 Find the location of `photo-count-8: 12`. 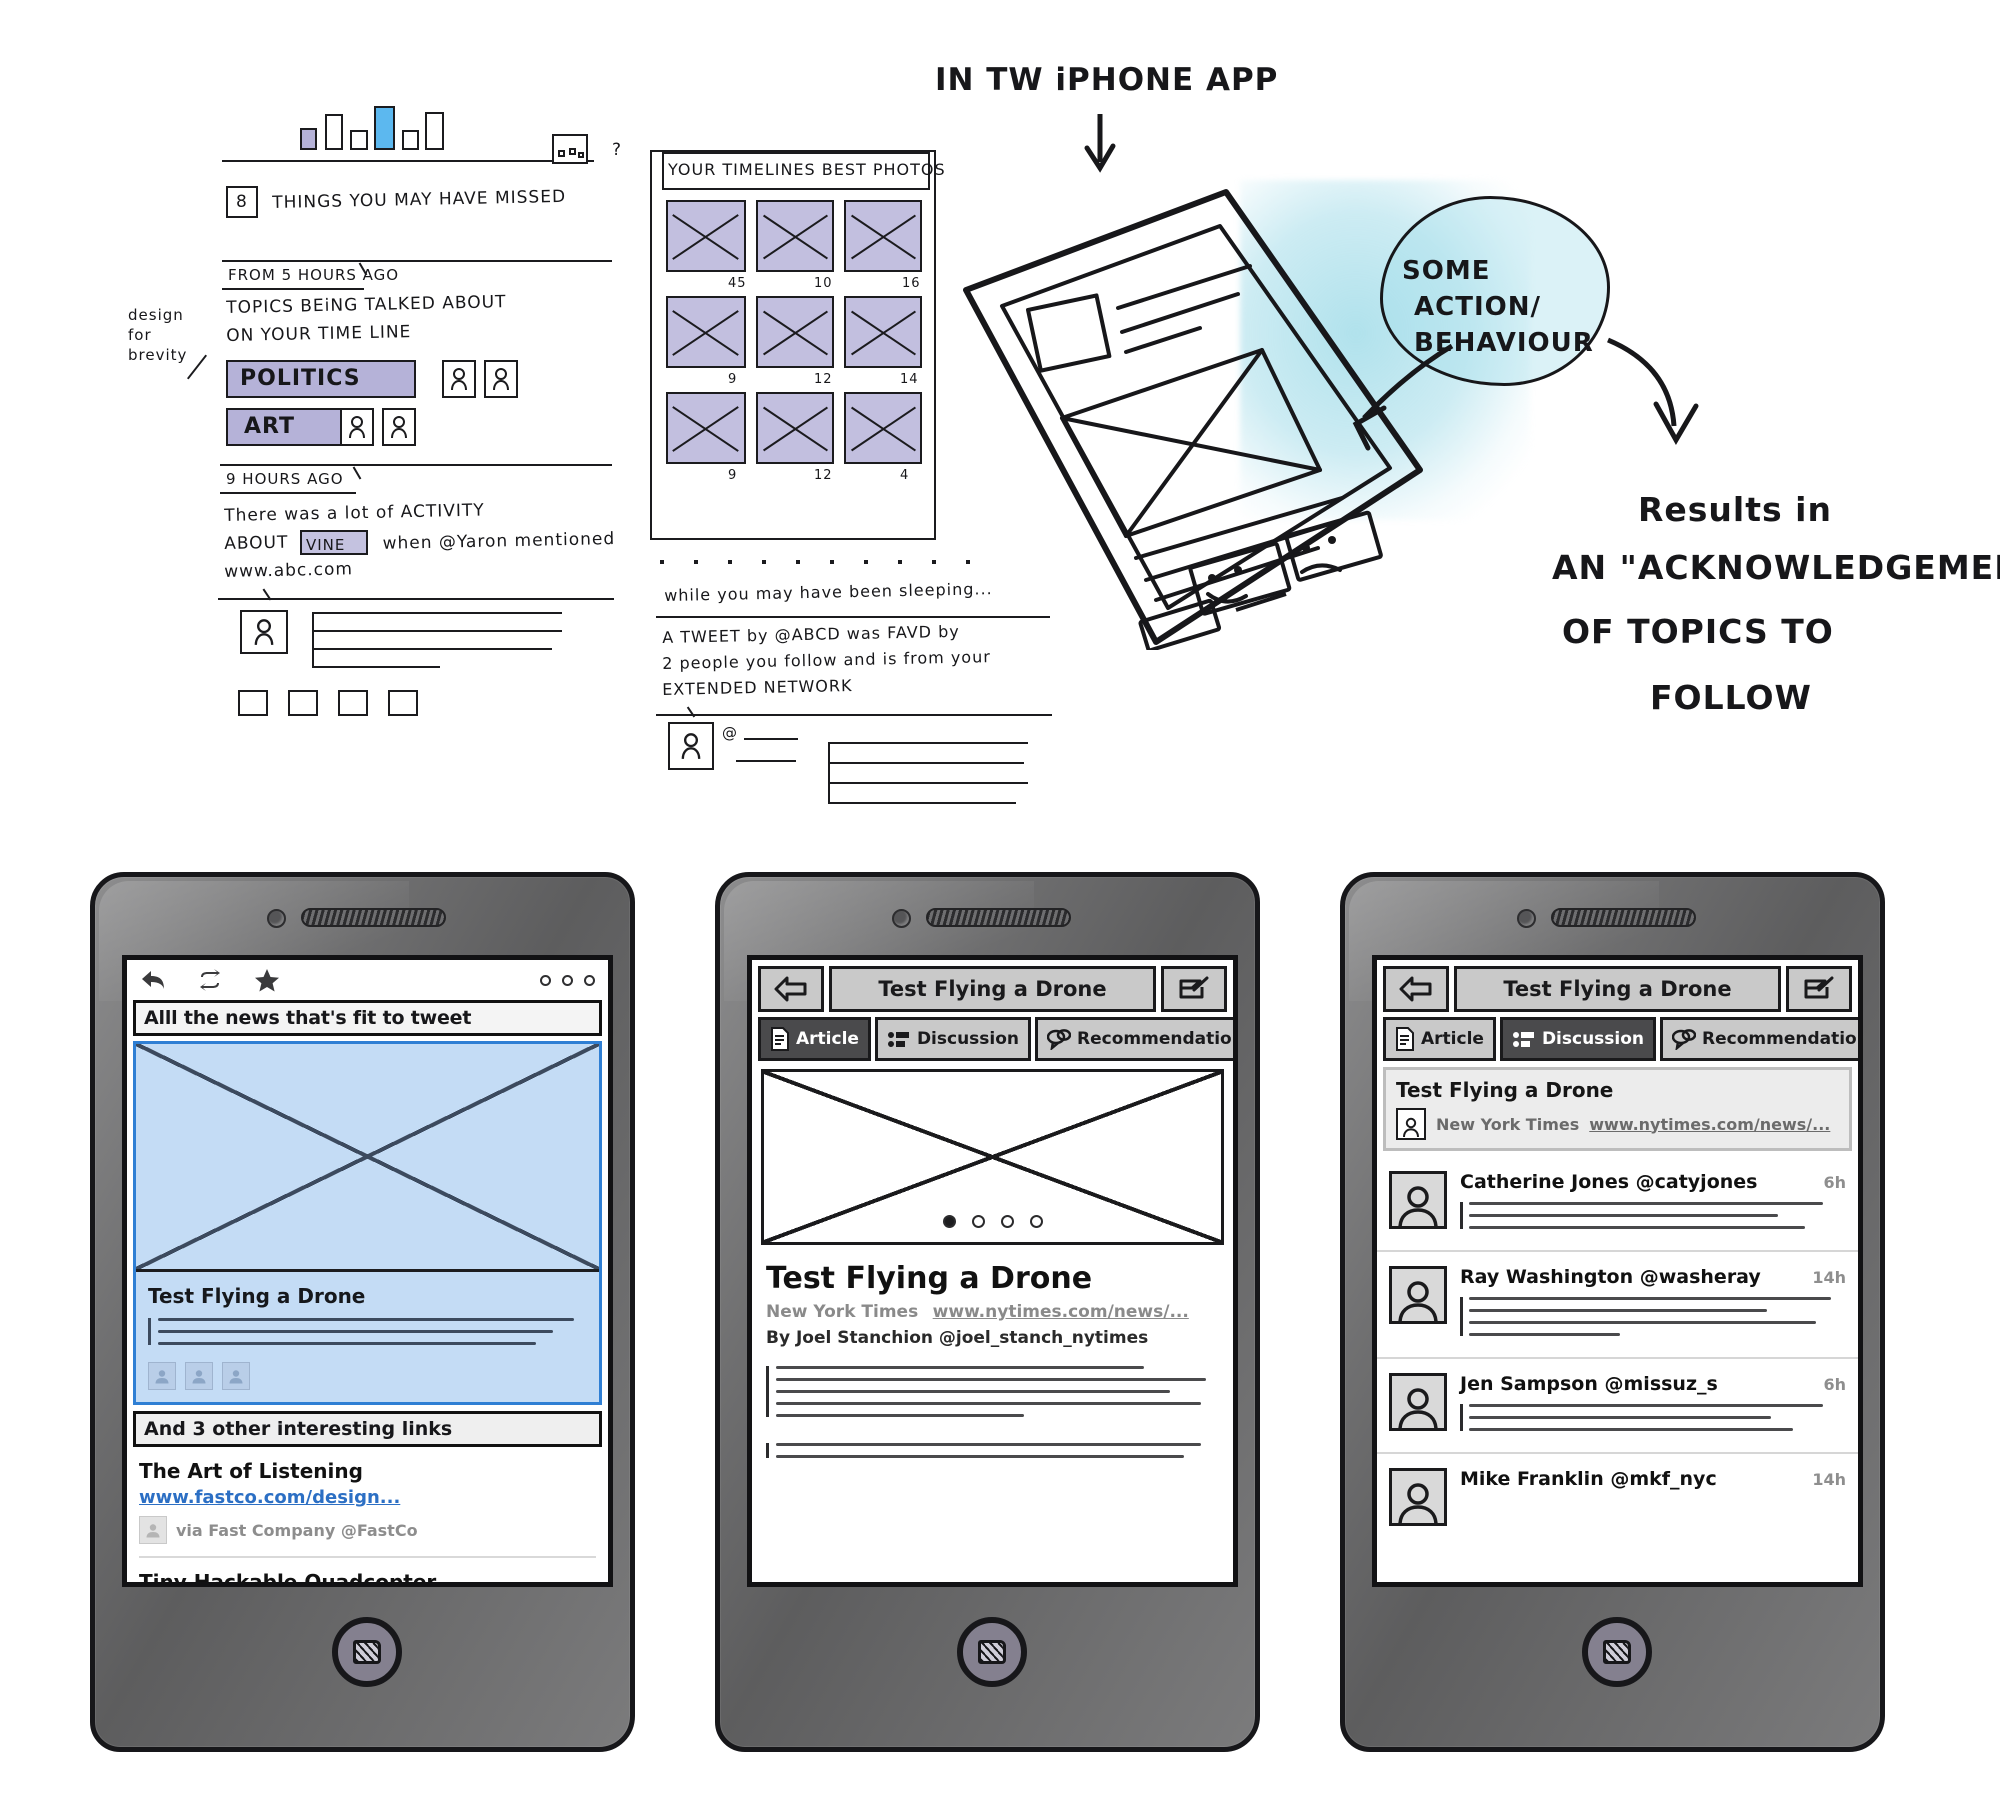

photo-count-8: 12 is located at coordinates (823, 475).